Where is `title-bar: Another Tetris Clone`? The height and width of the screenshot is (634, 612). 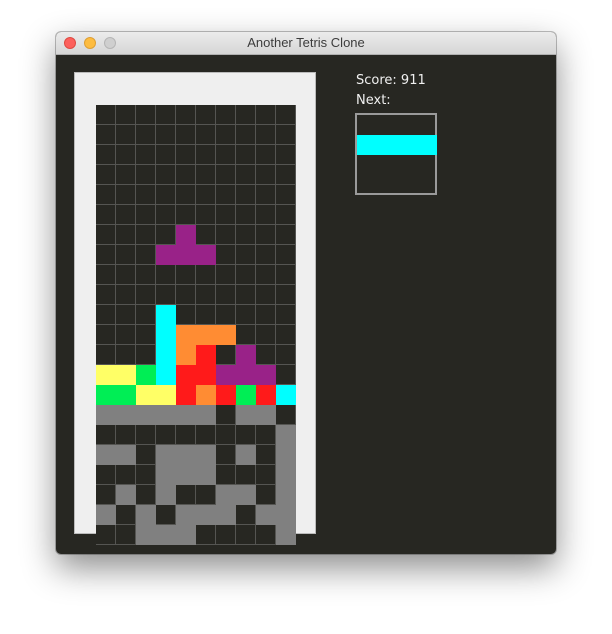
title-bar: Another Tetris Clone is located at coordinates (306, 43).